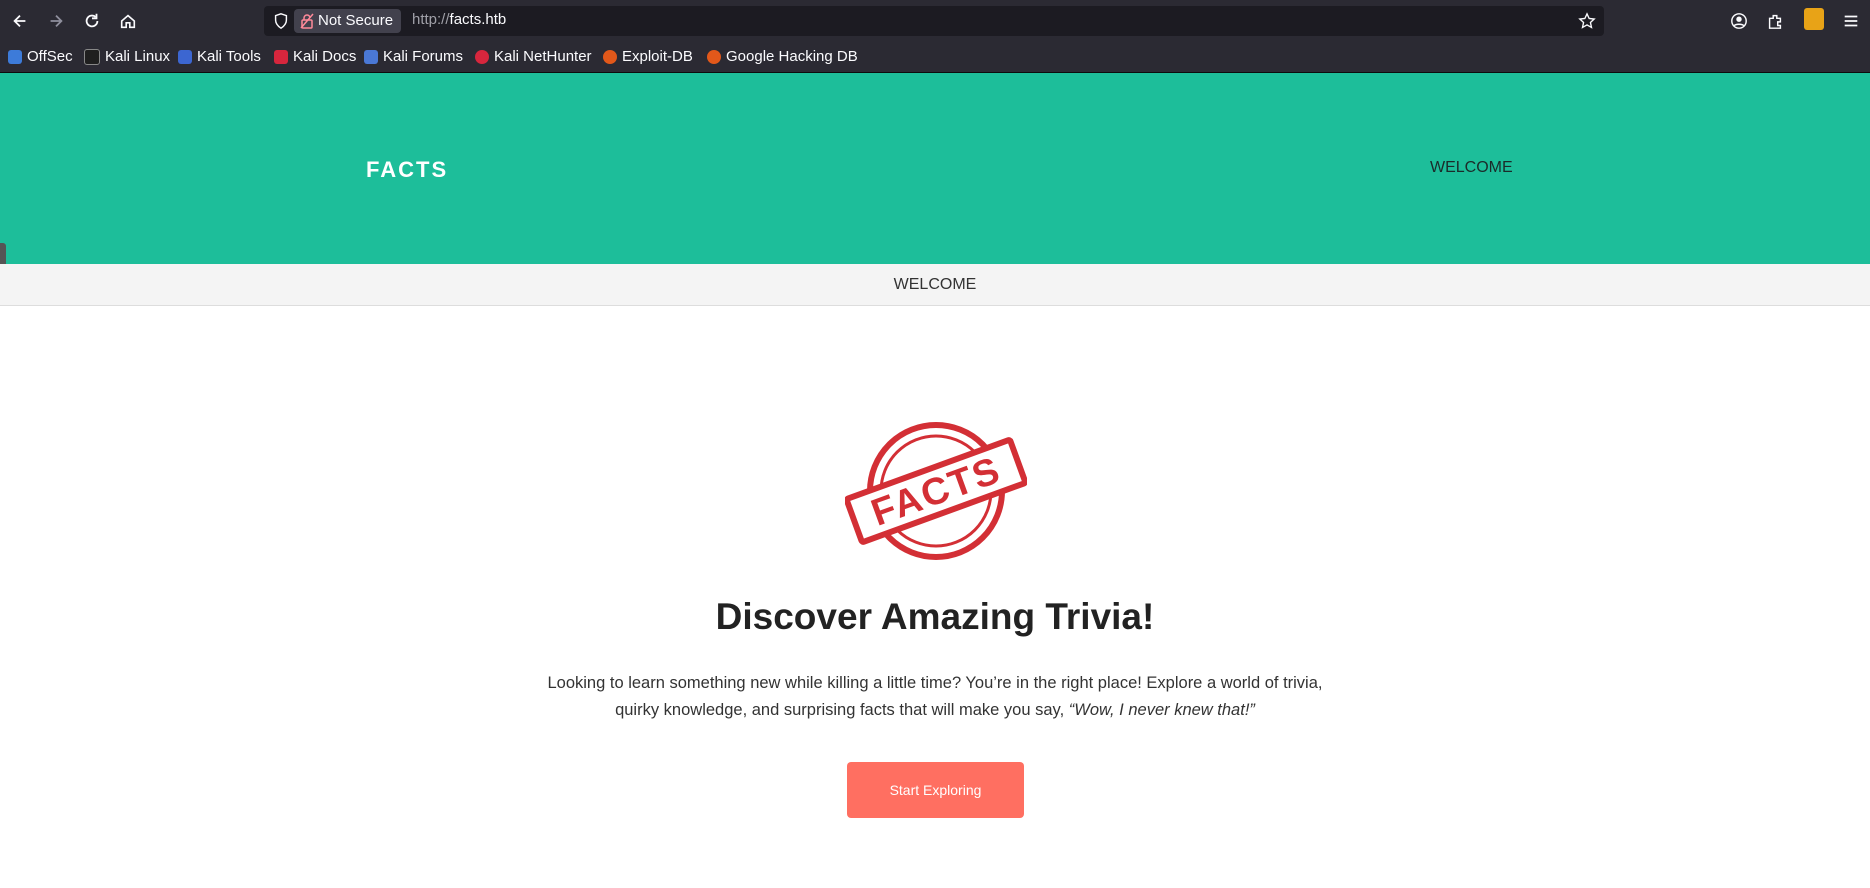 This screenshot has width=1870, height=888. I want to click on bookmark-kali-forums: Kali Forums, so click(413, 56).